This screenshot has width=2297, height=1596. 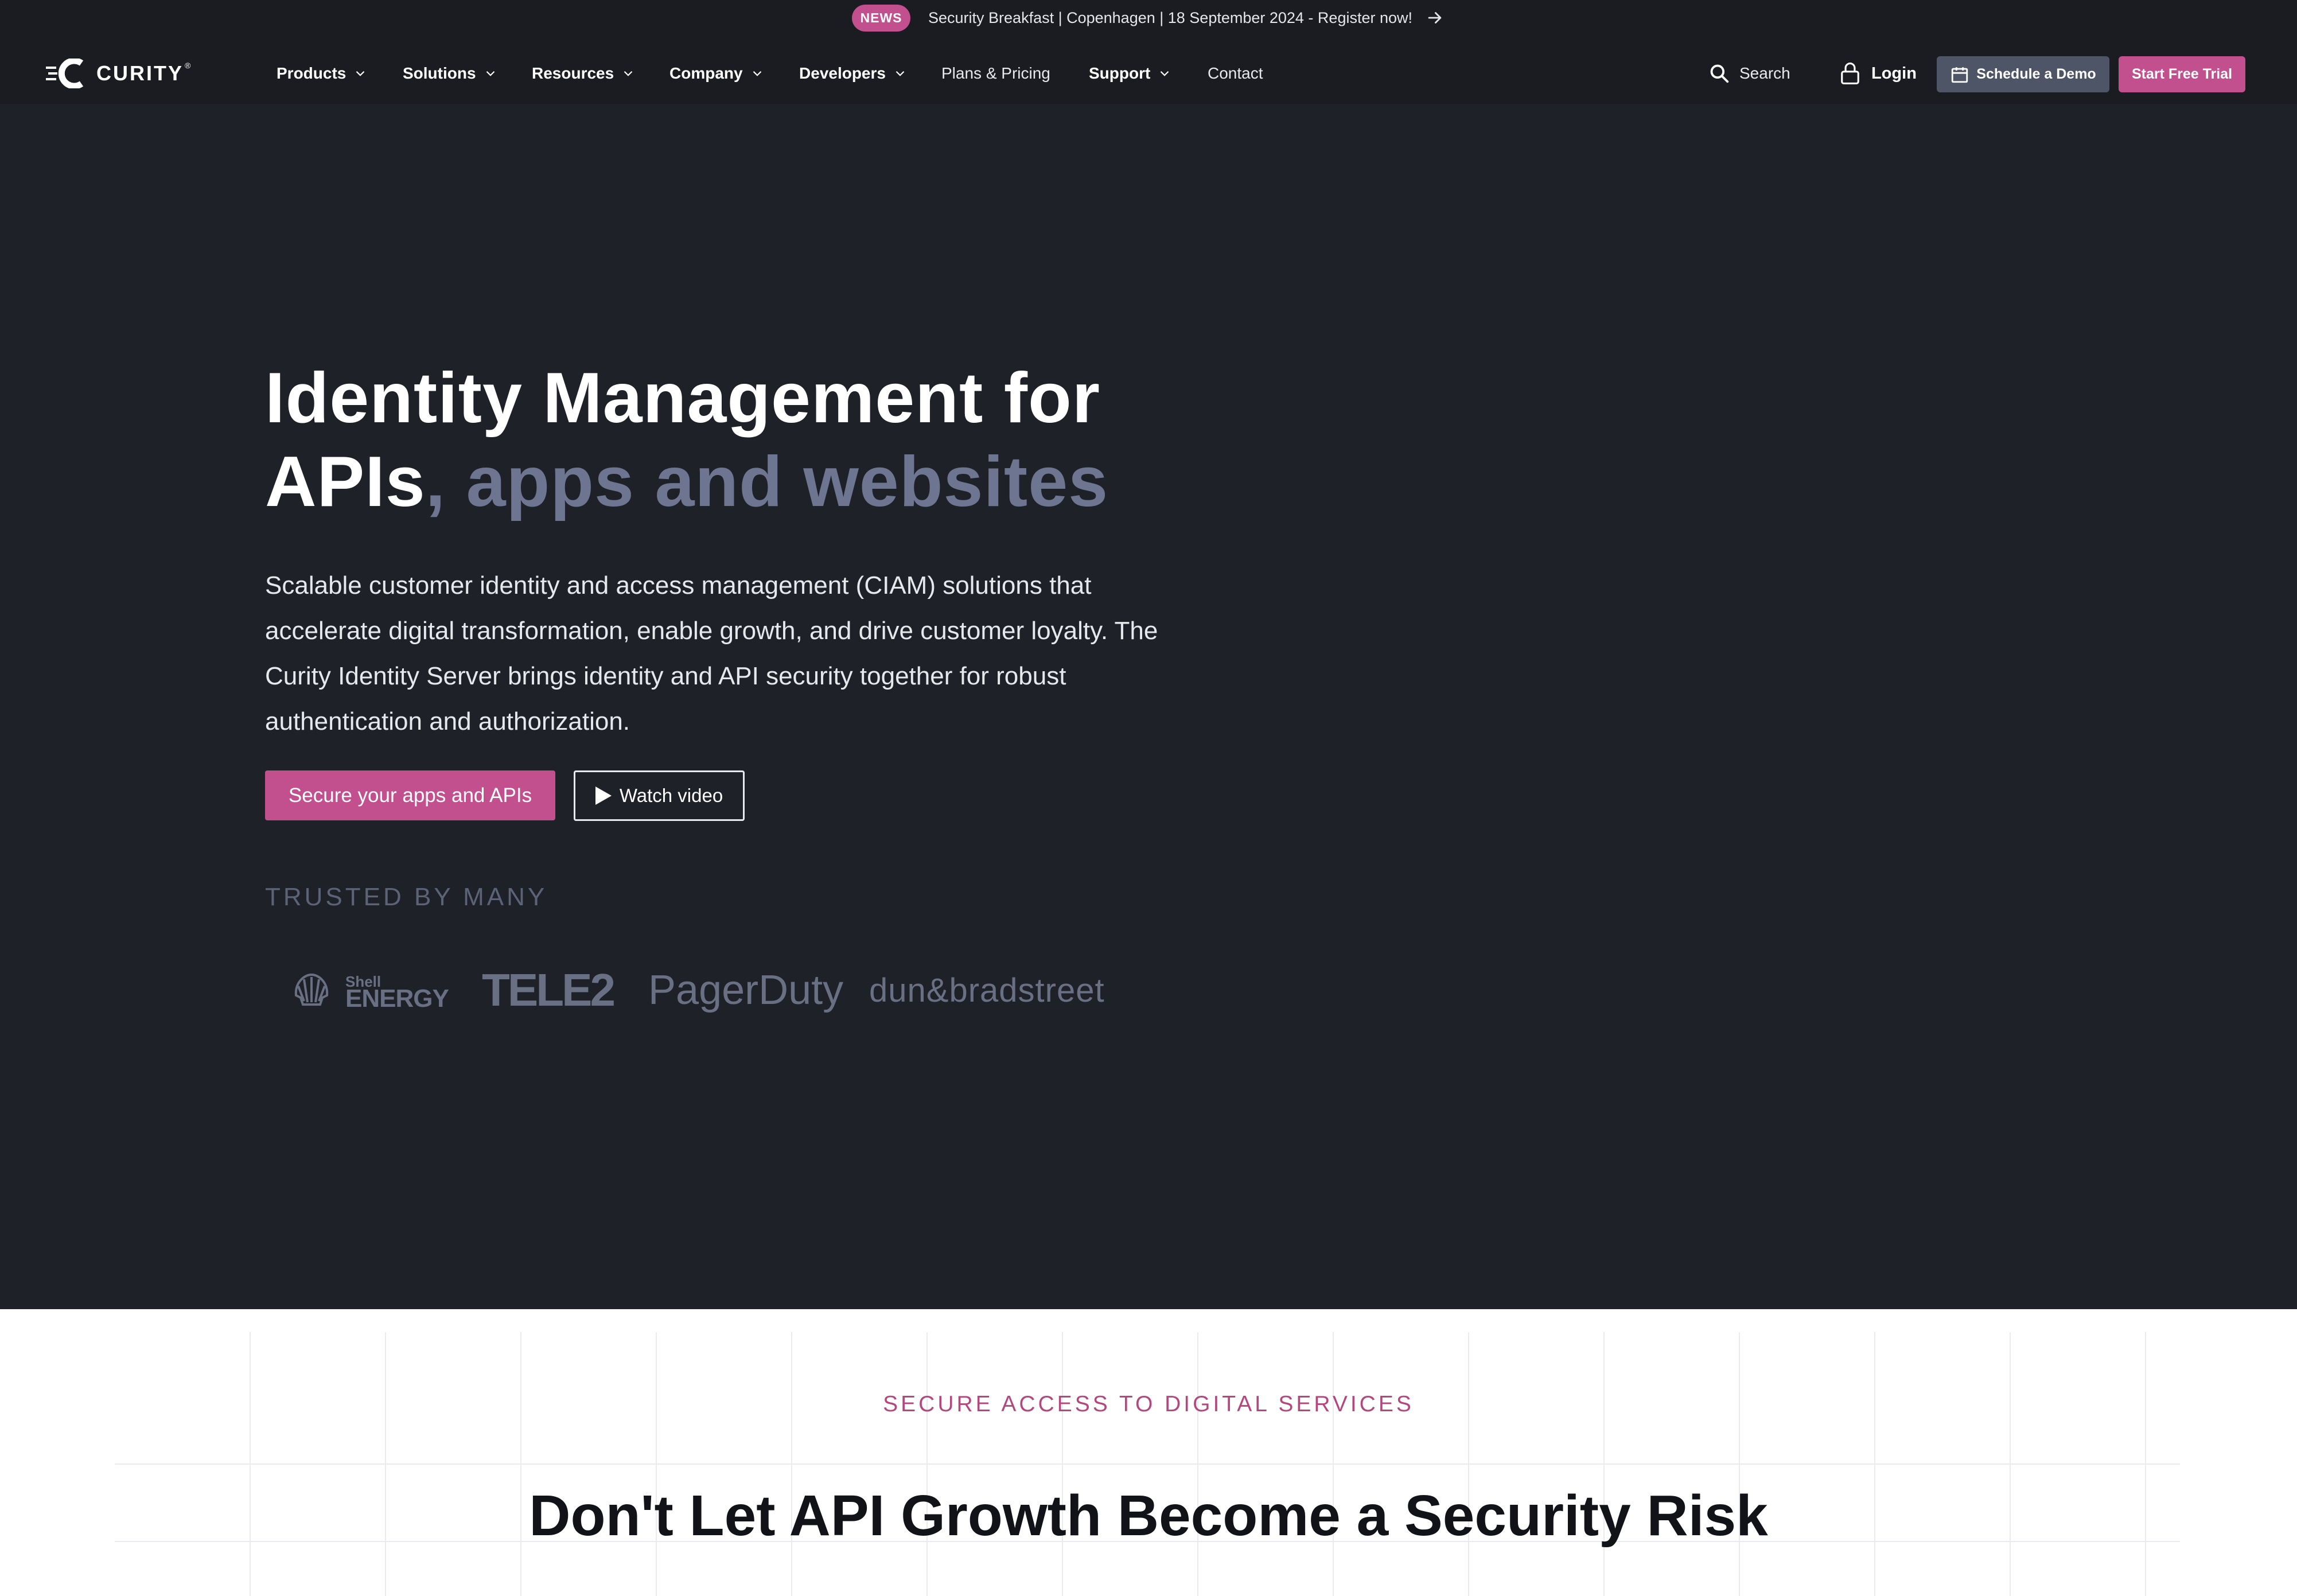 What do you see at coordinates (397, 998) in the screenshot?
I see `energy-wordmark: ENERGY` at bounding box center [397, 998].